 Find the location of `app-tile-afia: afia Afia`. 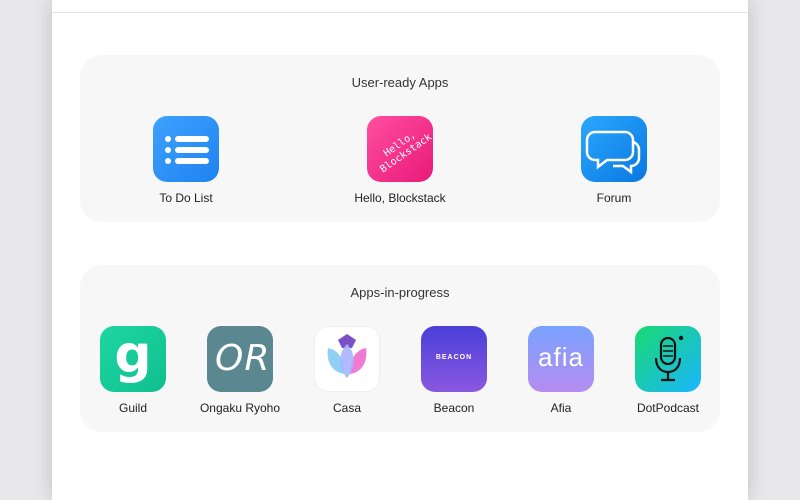

app-tile-afia: afia Afia is located at coordinates (561, 370).